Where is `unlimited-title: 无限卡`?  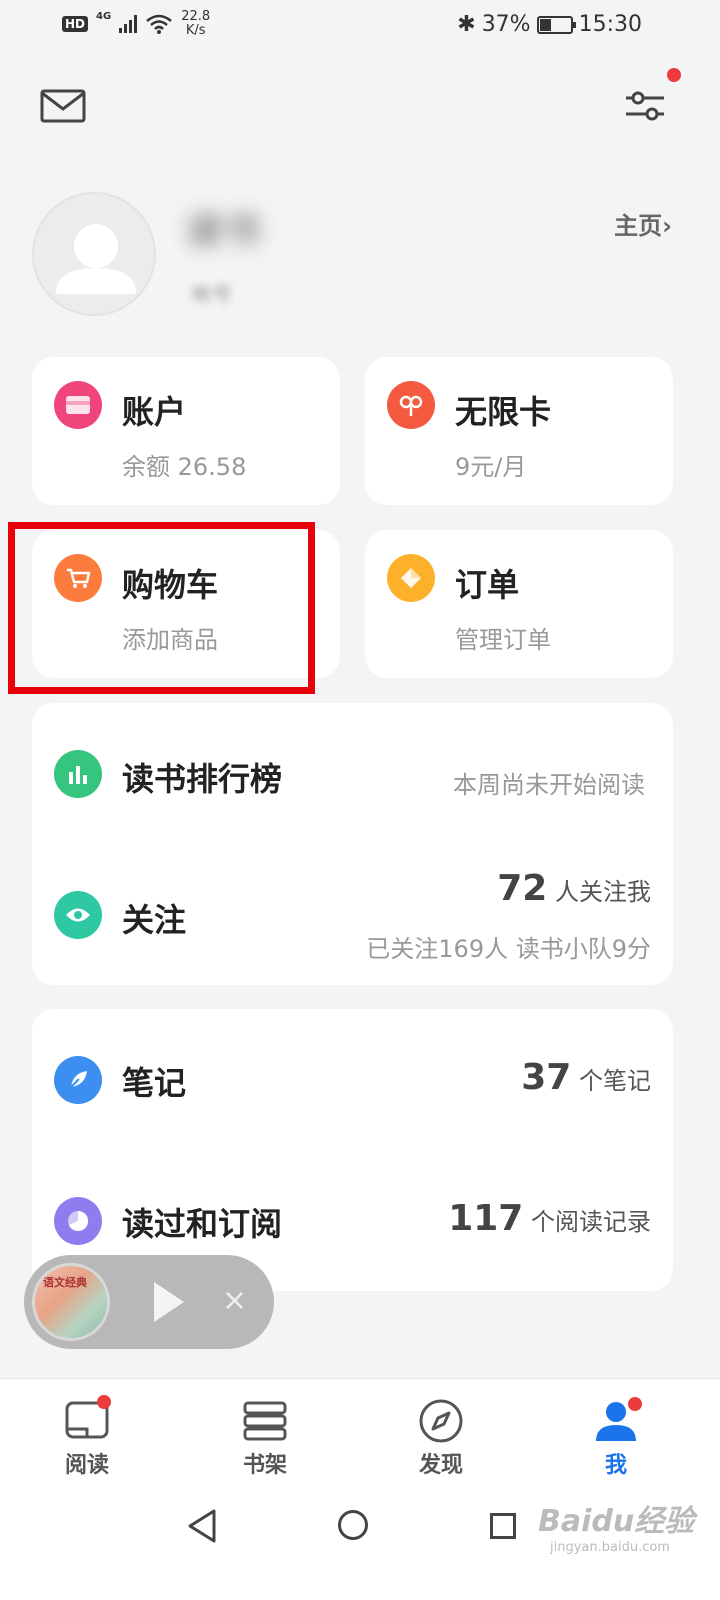 unlimited-title: 无限卡 is located at coordinates (503, 412).